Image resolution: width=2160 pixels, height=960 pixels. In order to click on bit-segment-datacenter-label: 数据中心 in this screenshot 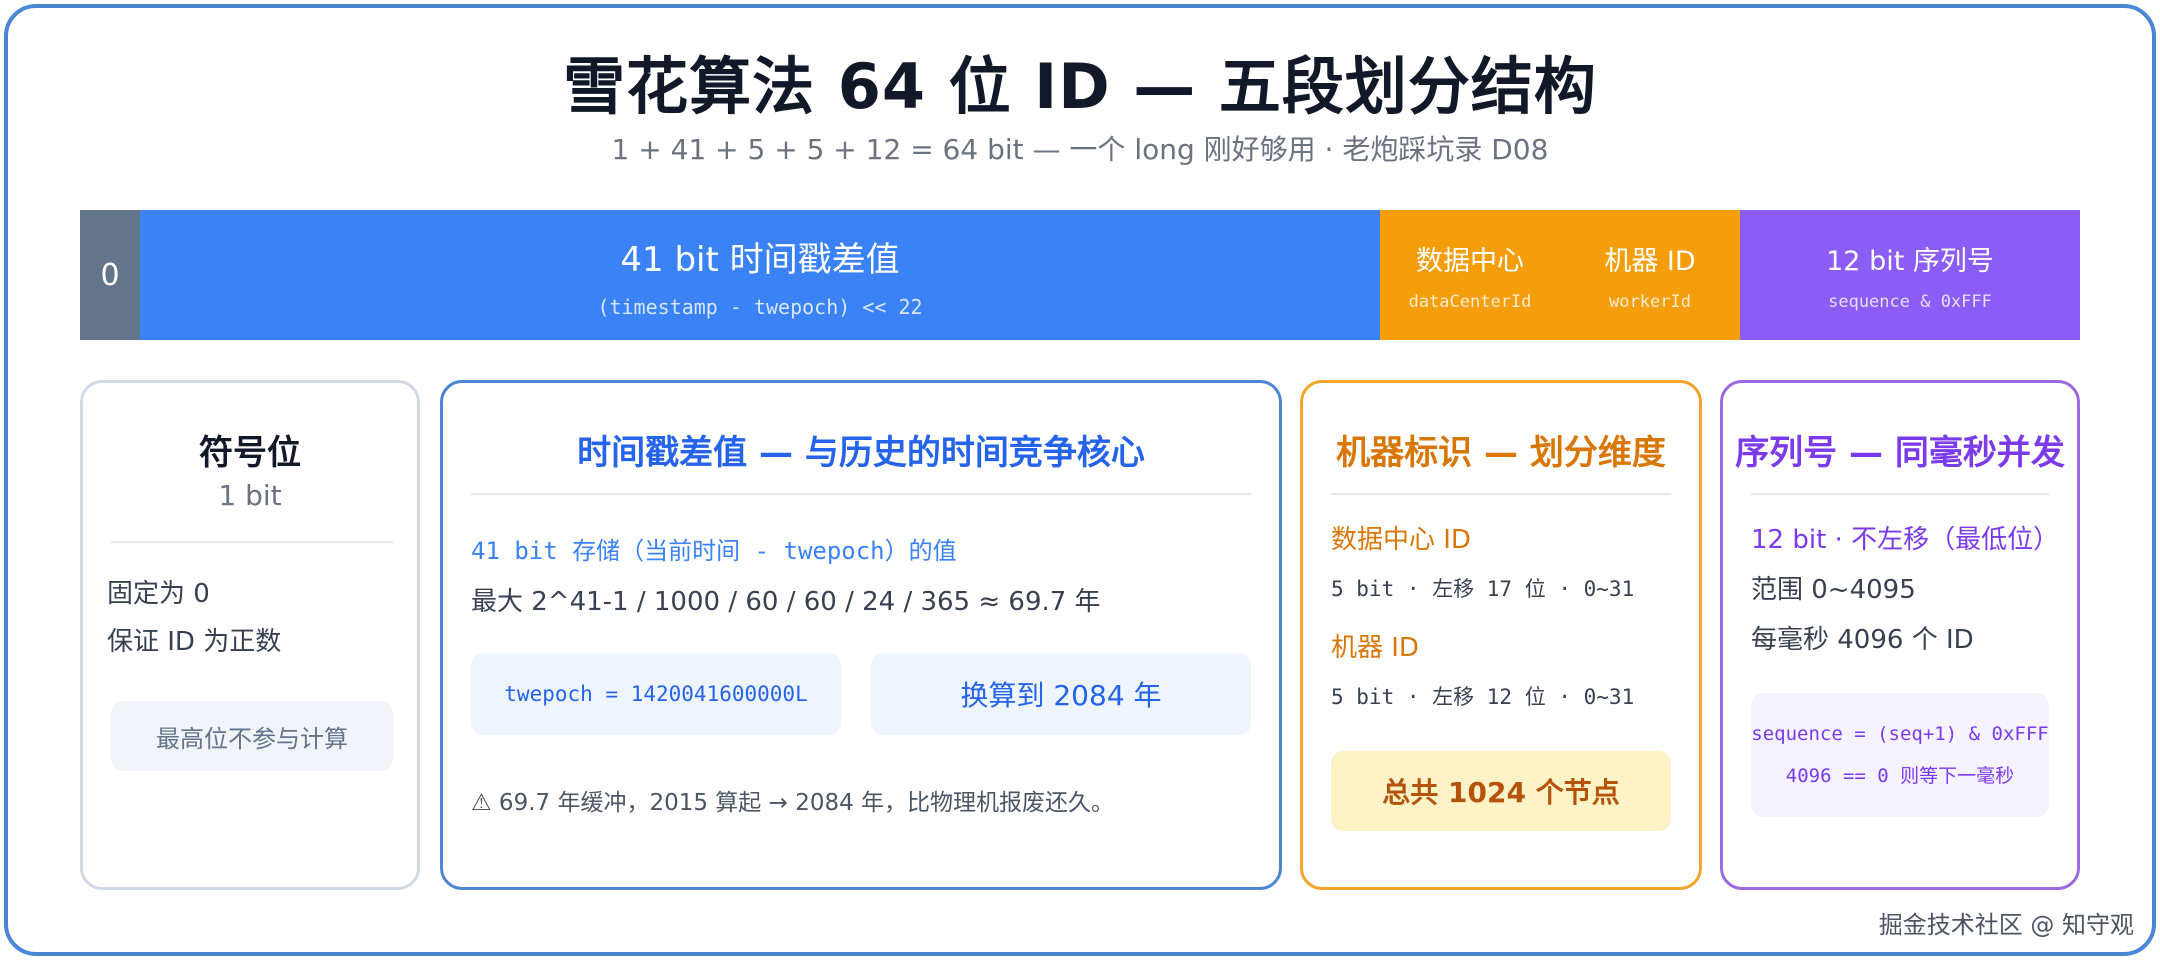, I will do `click(1470, 261)`.